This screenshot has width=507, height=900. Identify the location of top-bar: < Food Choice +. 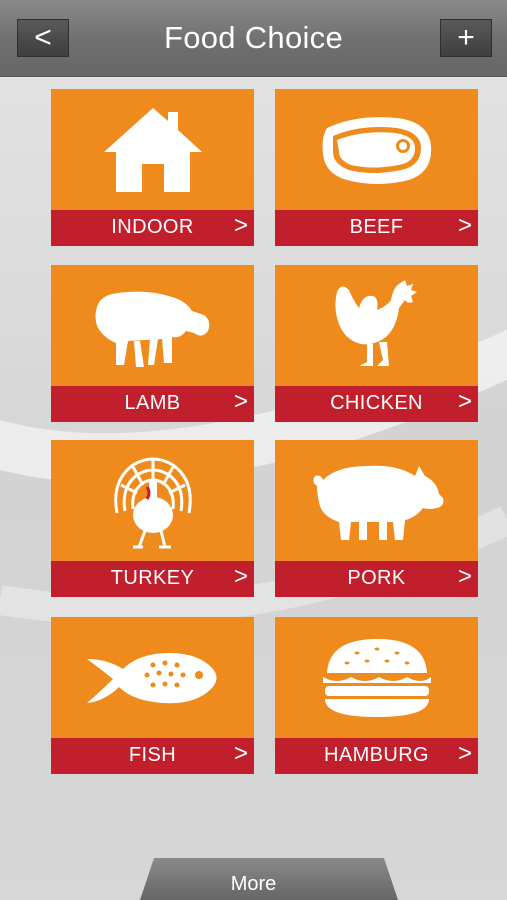
(253, 38).